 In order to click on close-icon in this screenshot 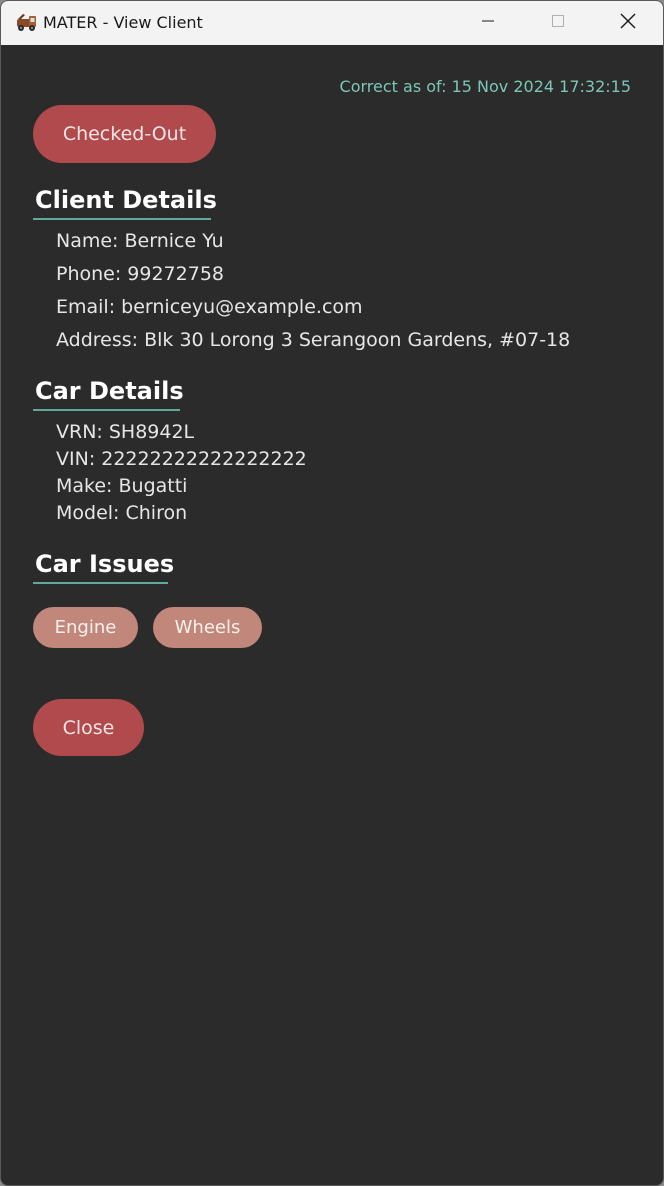, I will do `click(628, 23)`.